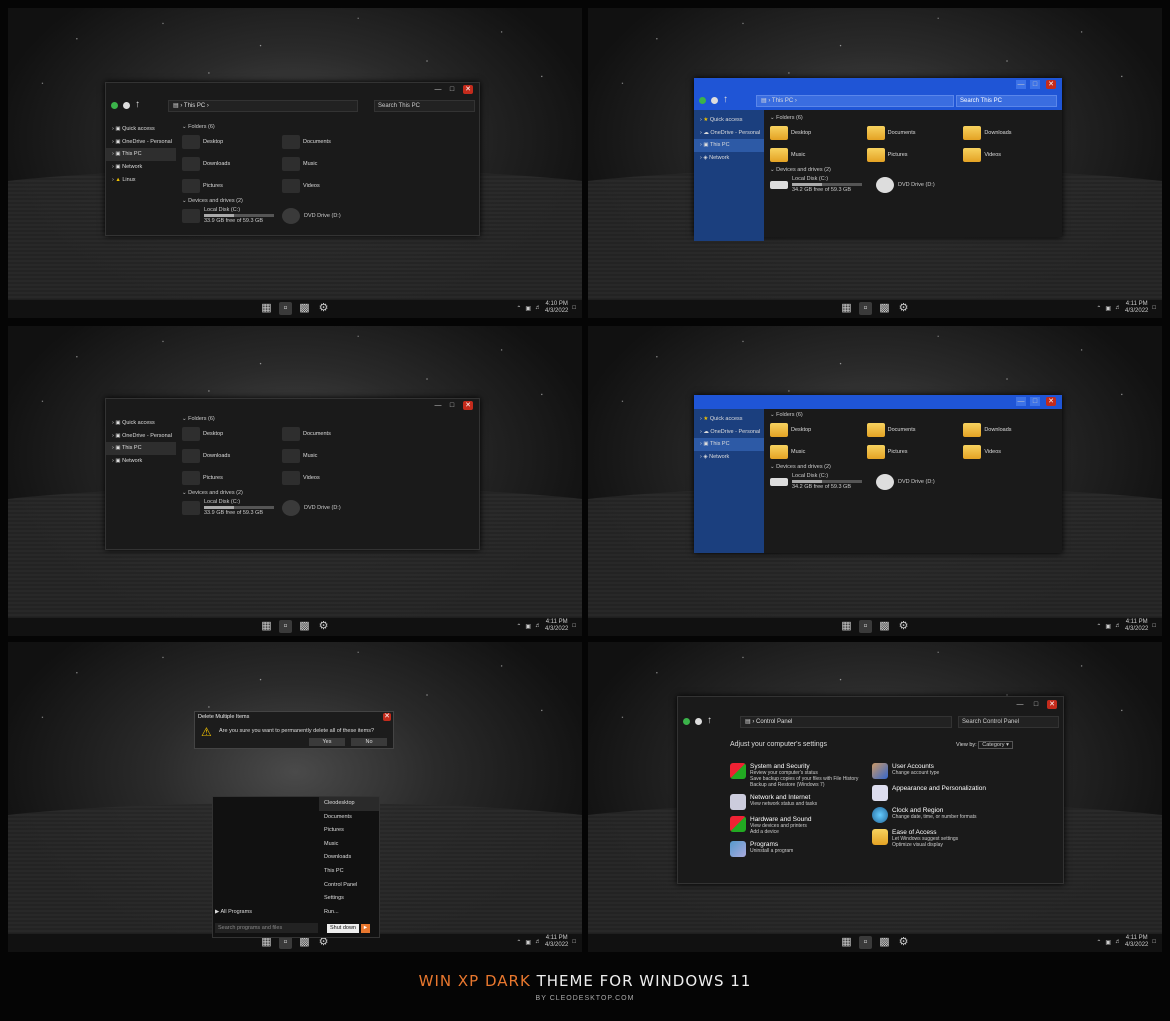 This screenshot has height=1021, width=1170. What do you see at coordinates (962, 793) in the screenshot?
I see `category-appearance: Appearance and Personalization` at bounding box center [962, 793].